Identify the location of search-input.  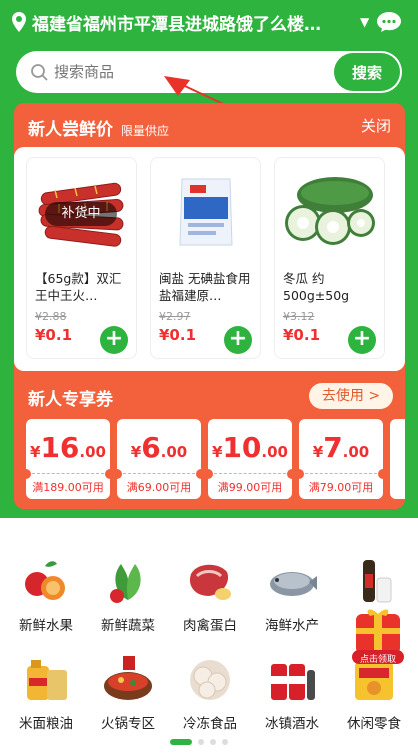
(184, 72).